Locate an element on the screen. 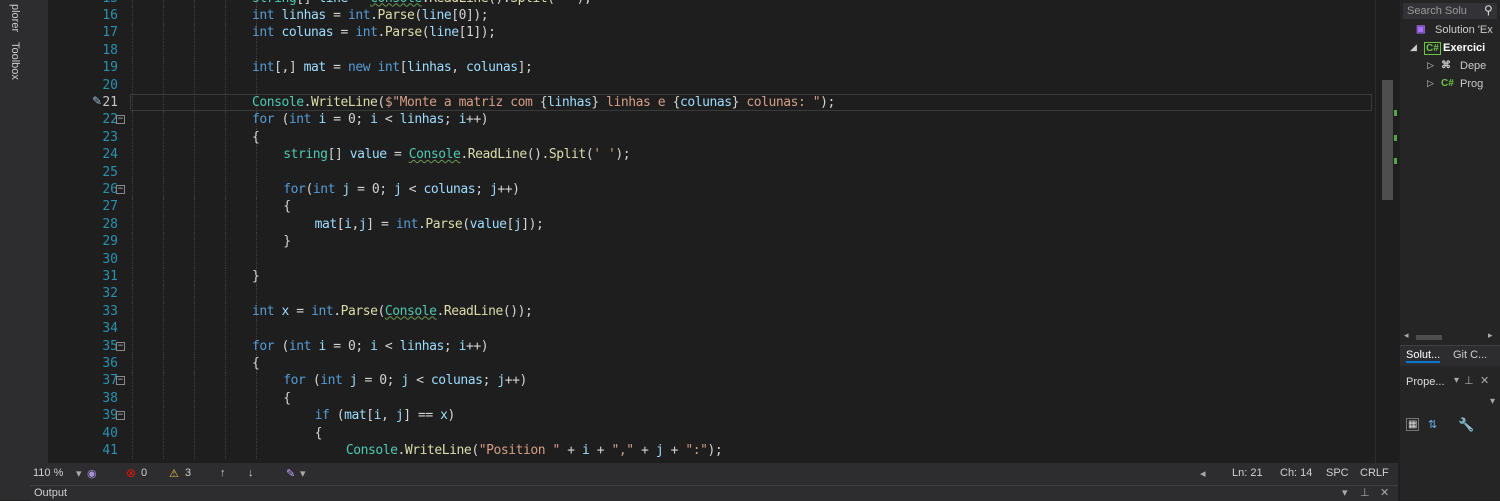 Image resolution: width=1500 pixels, height=501 pixels. categorized-icon: ▦ is located at coordinates (1413, 424).